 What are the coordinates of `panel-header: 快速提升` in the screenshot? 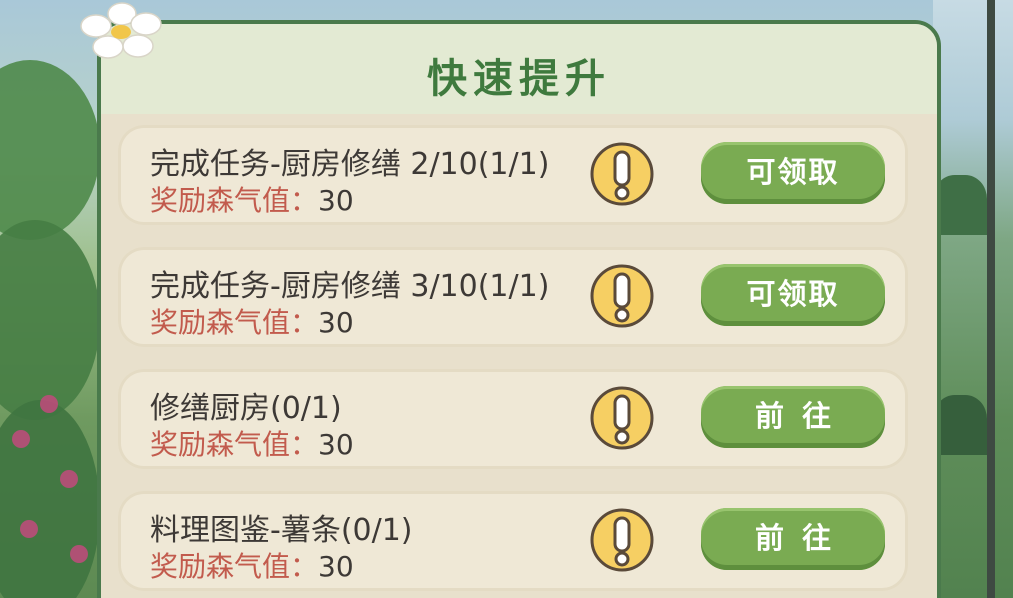 It's located at (519, 69).